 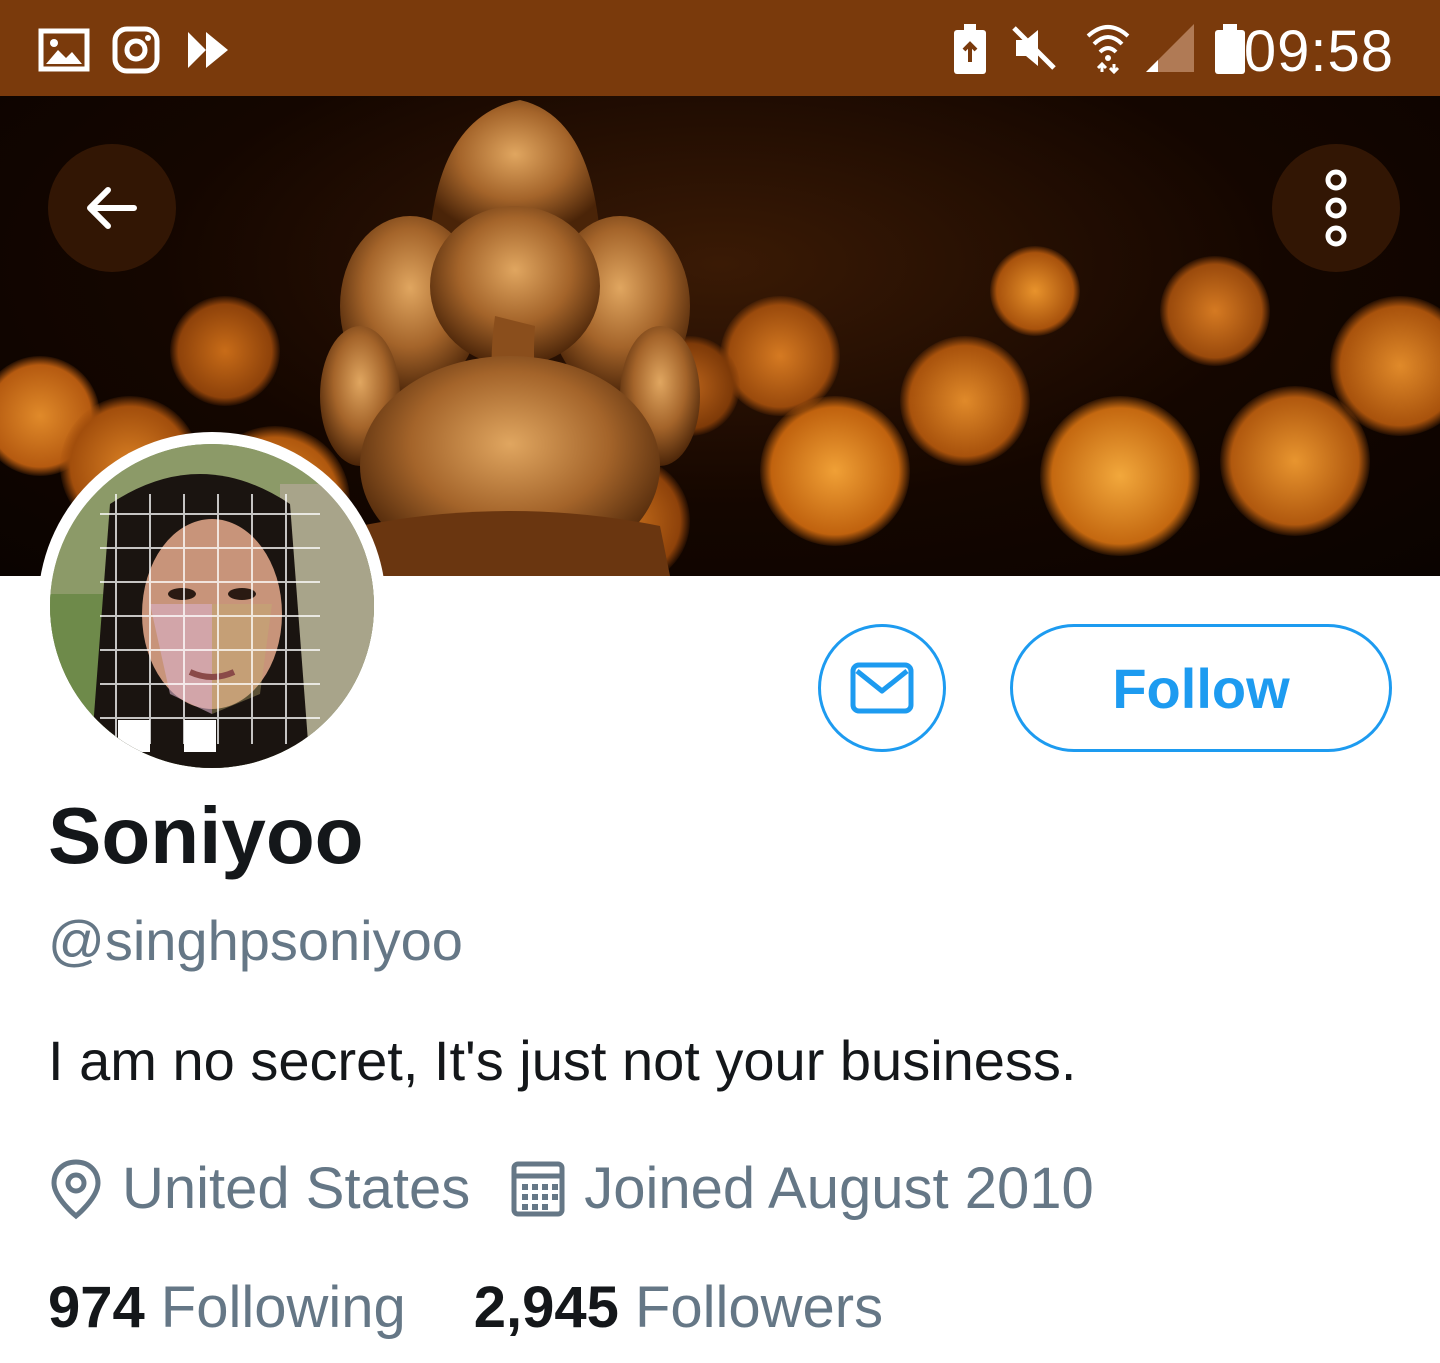 What do you see at coordinates (1201, 688) in the screenshot?
I see `follow-button: Follow` at bounding box center [1201, 688].